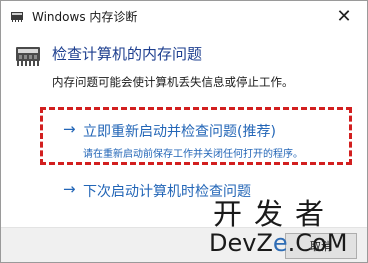 This screenshot has width=368, height=263. What do you see at coordinates (317, 243) in the screenshot?
I see `watermark-domain-part2: .CoM` at bounding box center [317, 243].